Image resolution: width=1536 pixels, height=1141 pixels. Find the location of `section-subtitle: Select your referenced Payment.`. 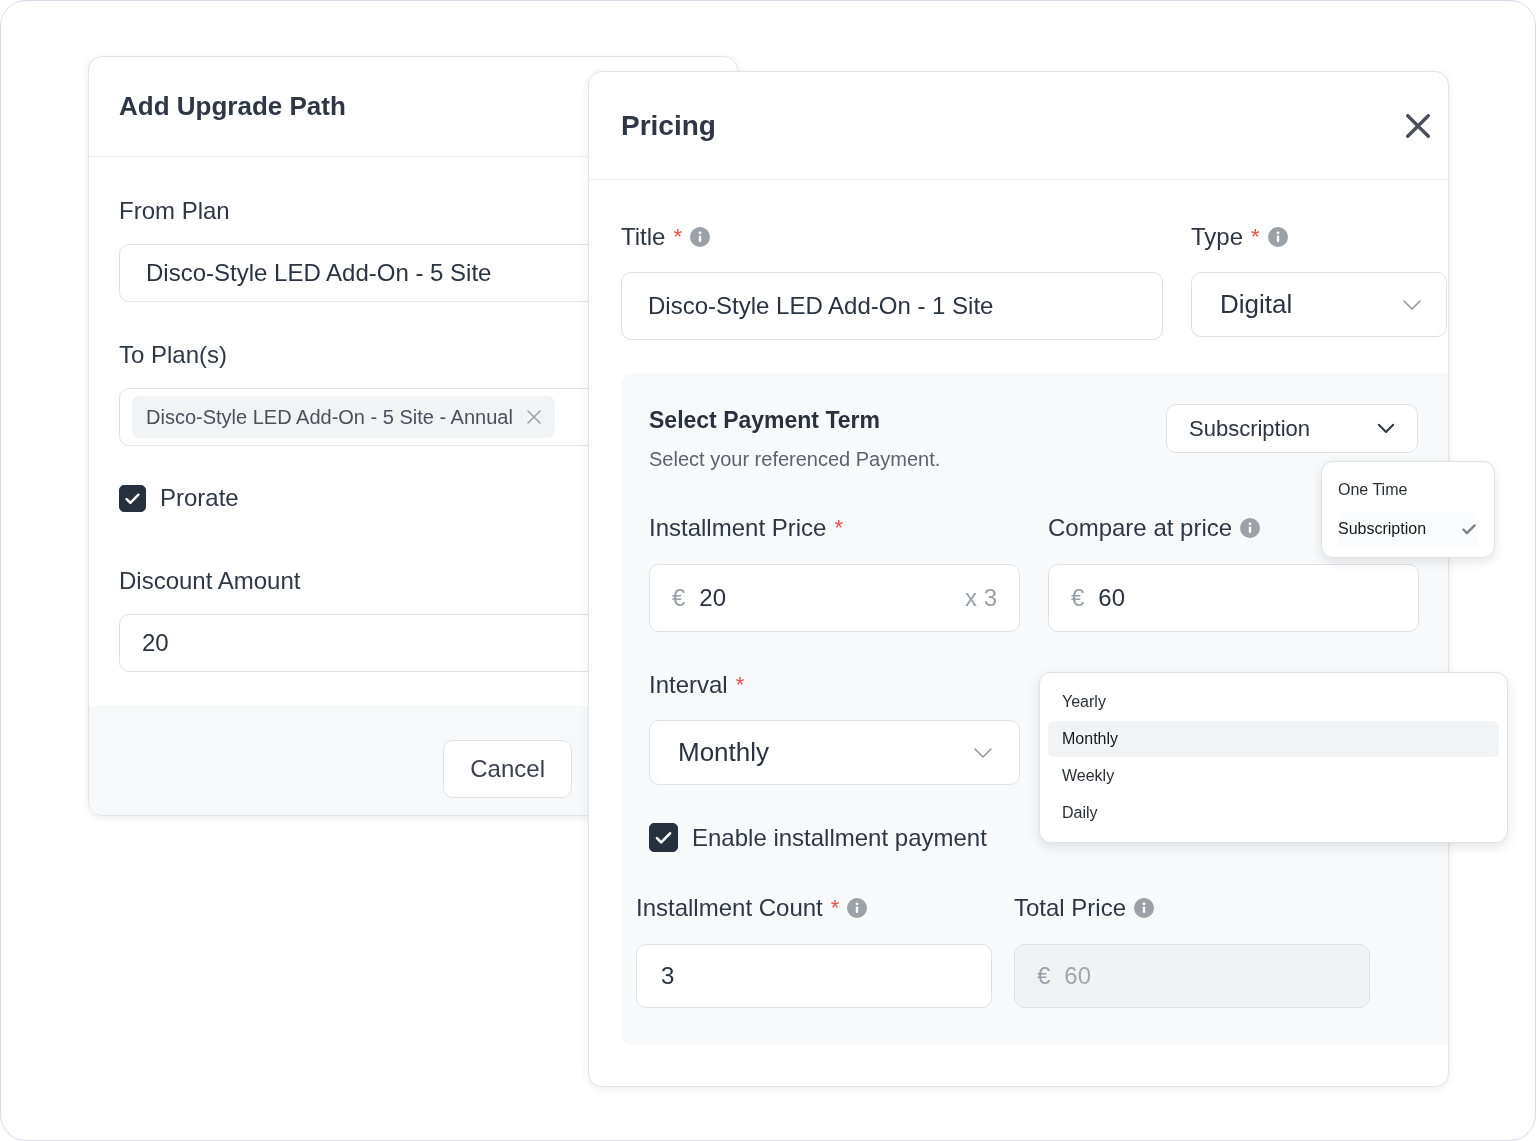

section-subtitle: Select your referenced Payment. is located at coordinates (795, 459).